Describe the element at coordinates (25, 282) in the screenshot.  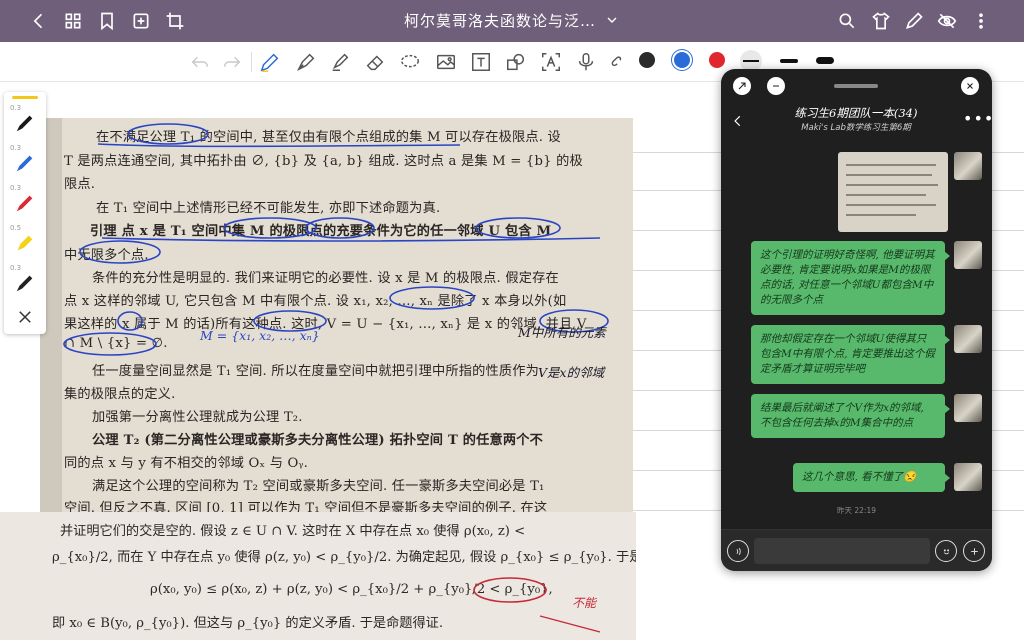
I see `pen-preset-dark: 0.3` at that location.